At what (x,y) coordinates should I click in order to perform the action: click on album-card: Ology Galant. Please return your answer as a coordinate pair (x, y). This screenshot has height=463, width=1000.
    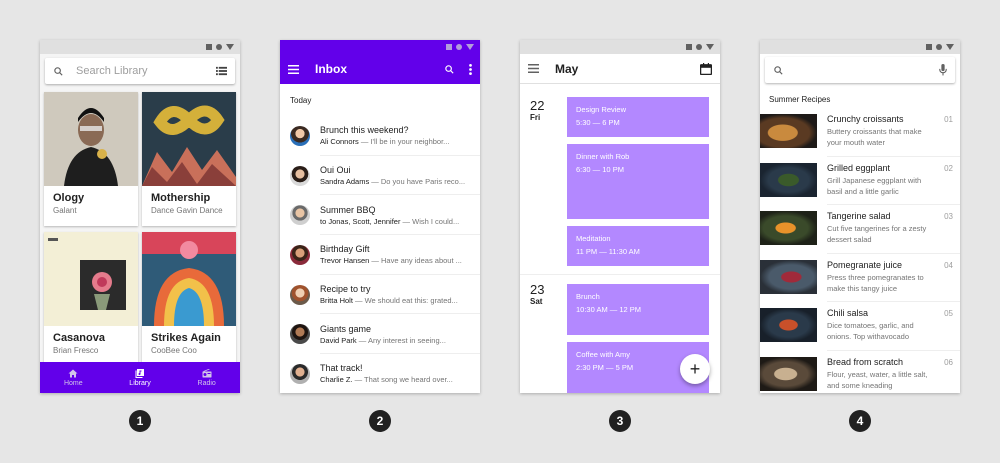
    Looking at the image, I should click on (91, 159).